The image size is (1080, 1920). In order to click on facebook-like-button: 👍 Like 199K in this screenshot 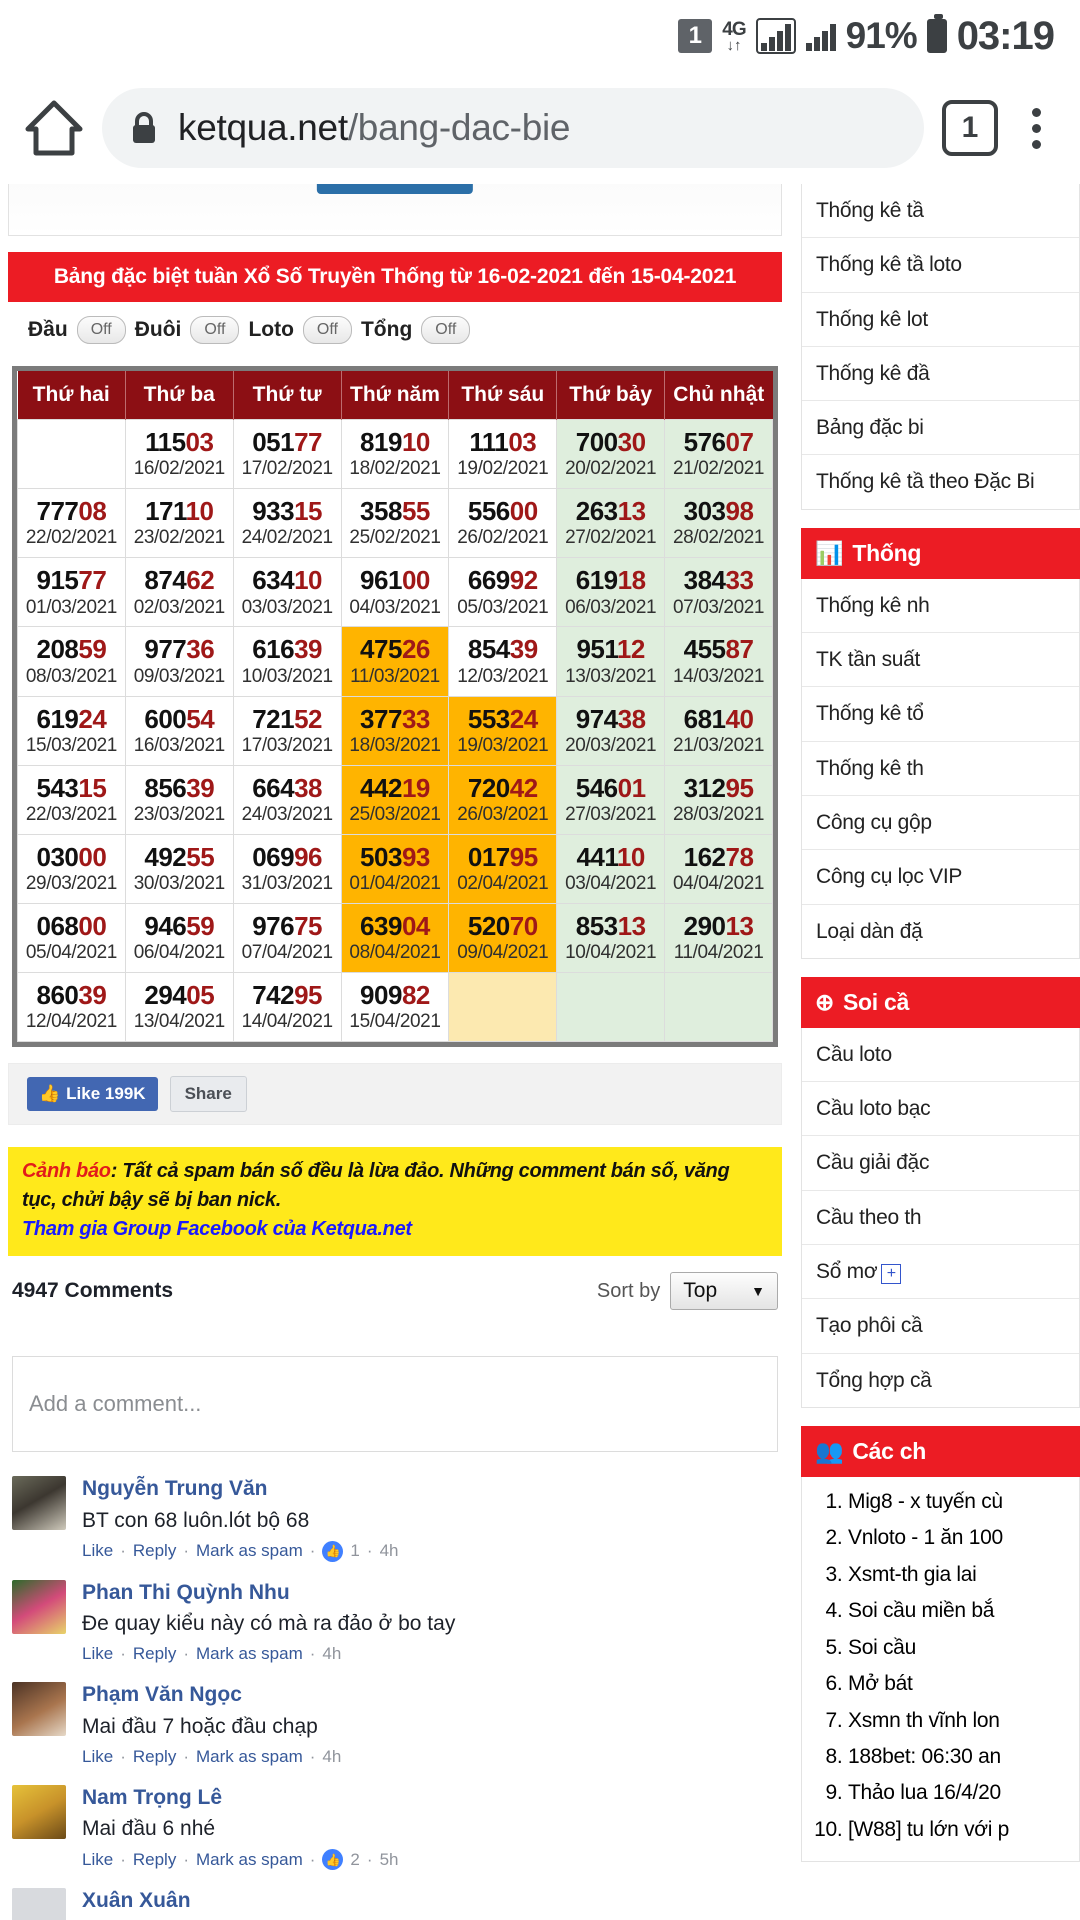, I will do `click(92, 1094)`.